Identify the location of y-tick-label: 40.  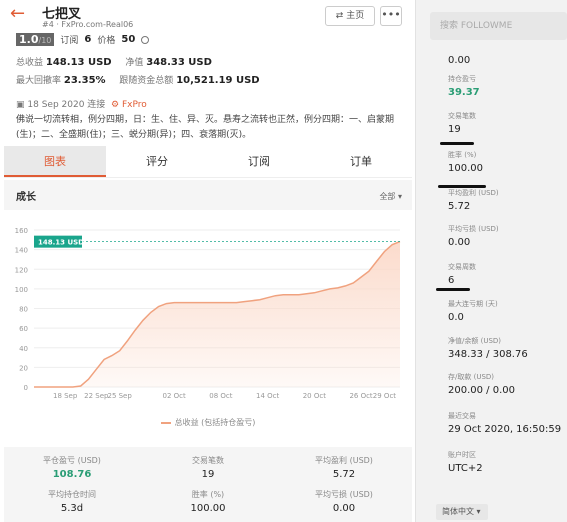
(23, 349).